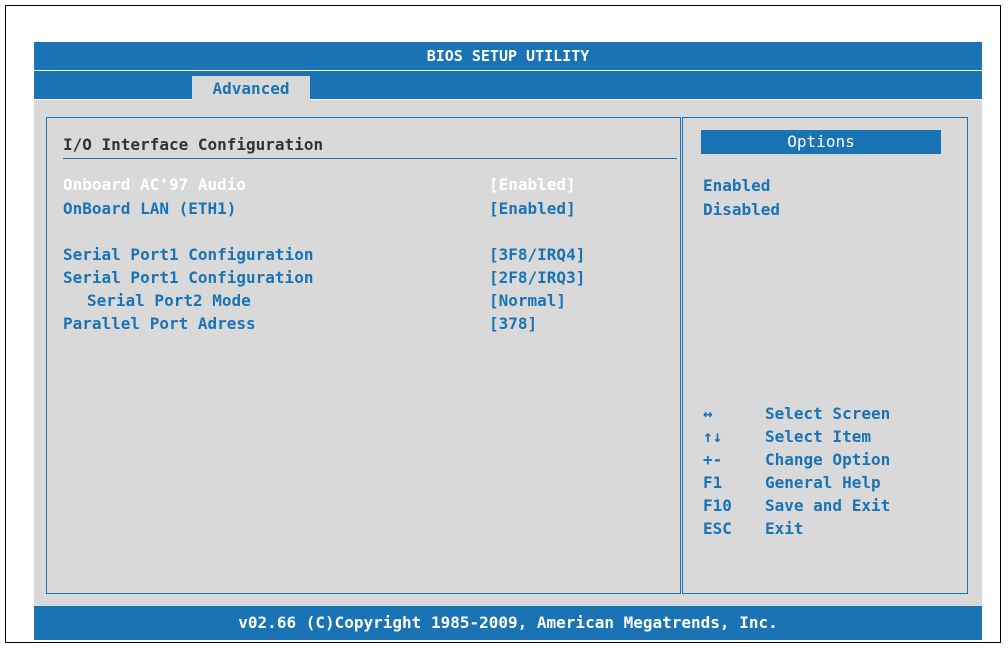  I want to click on help-row: F10 Save and Exit, so click(823, 506).